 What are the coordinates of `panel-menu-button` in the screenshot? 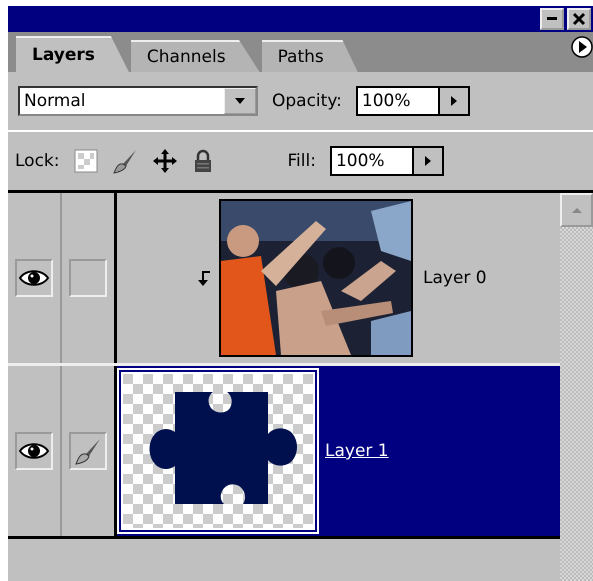 It's located at (582, 48).